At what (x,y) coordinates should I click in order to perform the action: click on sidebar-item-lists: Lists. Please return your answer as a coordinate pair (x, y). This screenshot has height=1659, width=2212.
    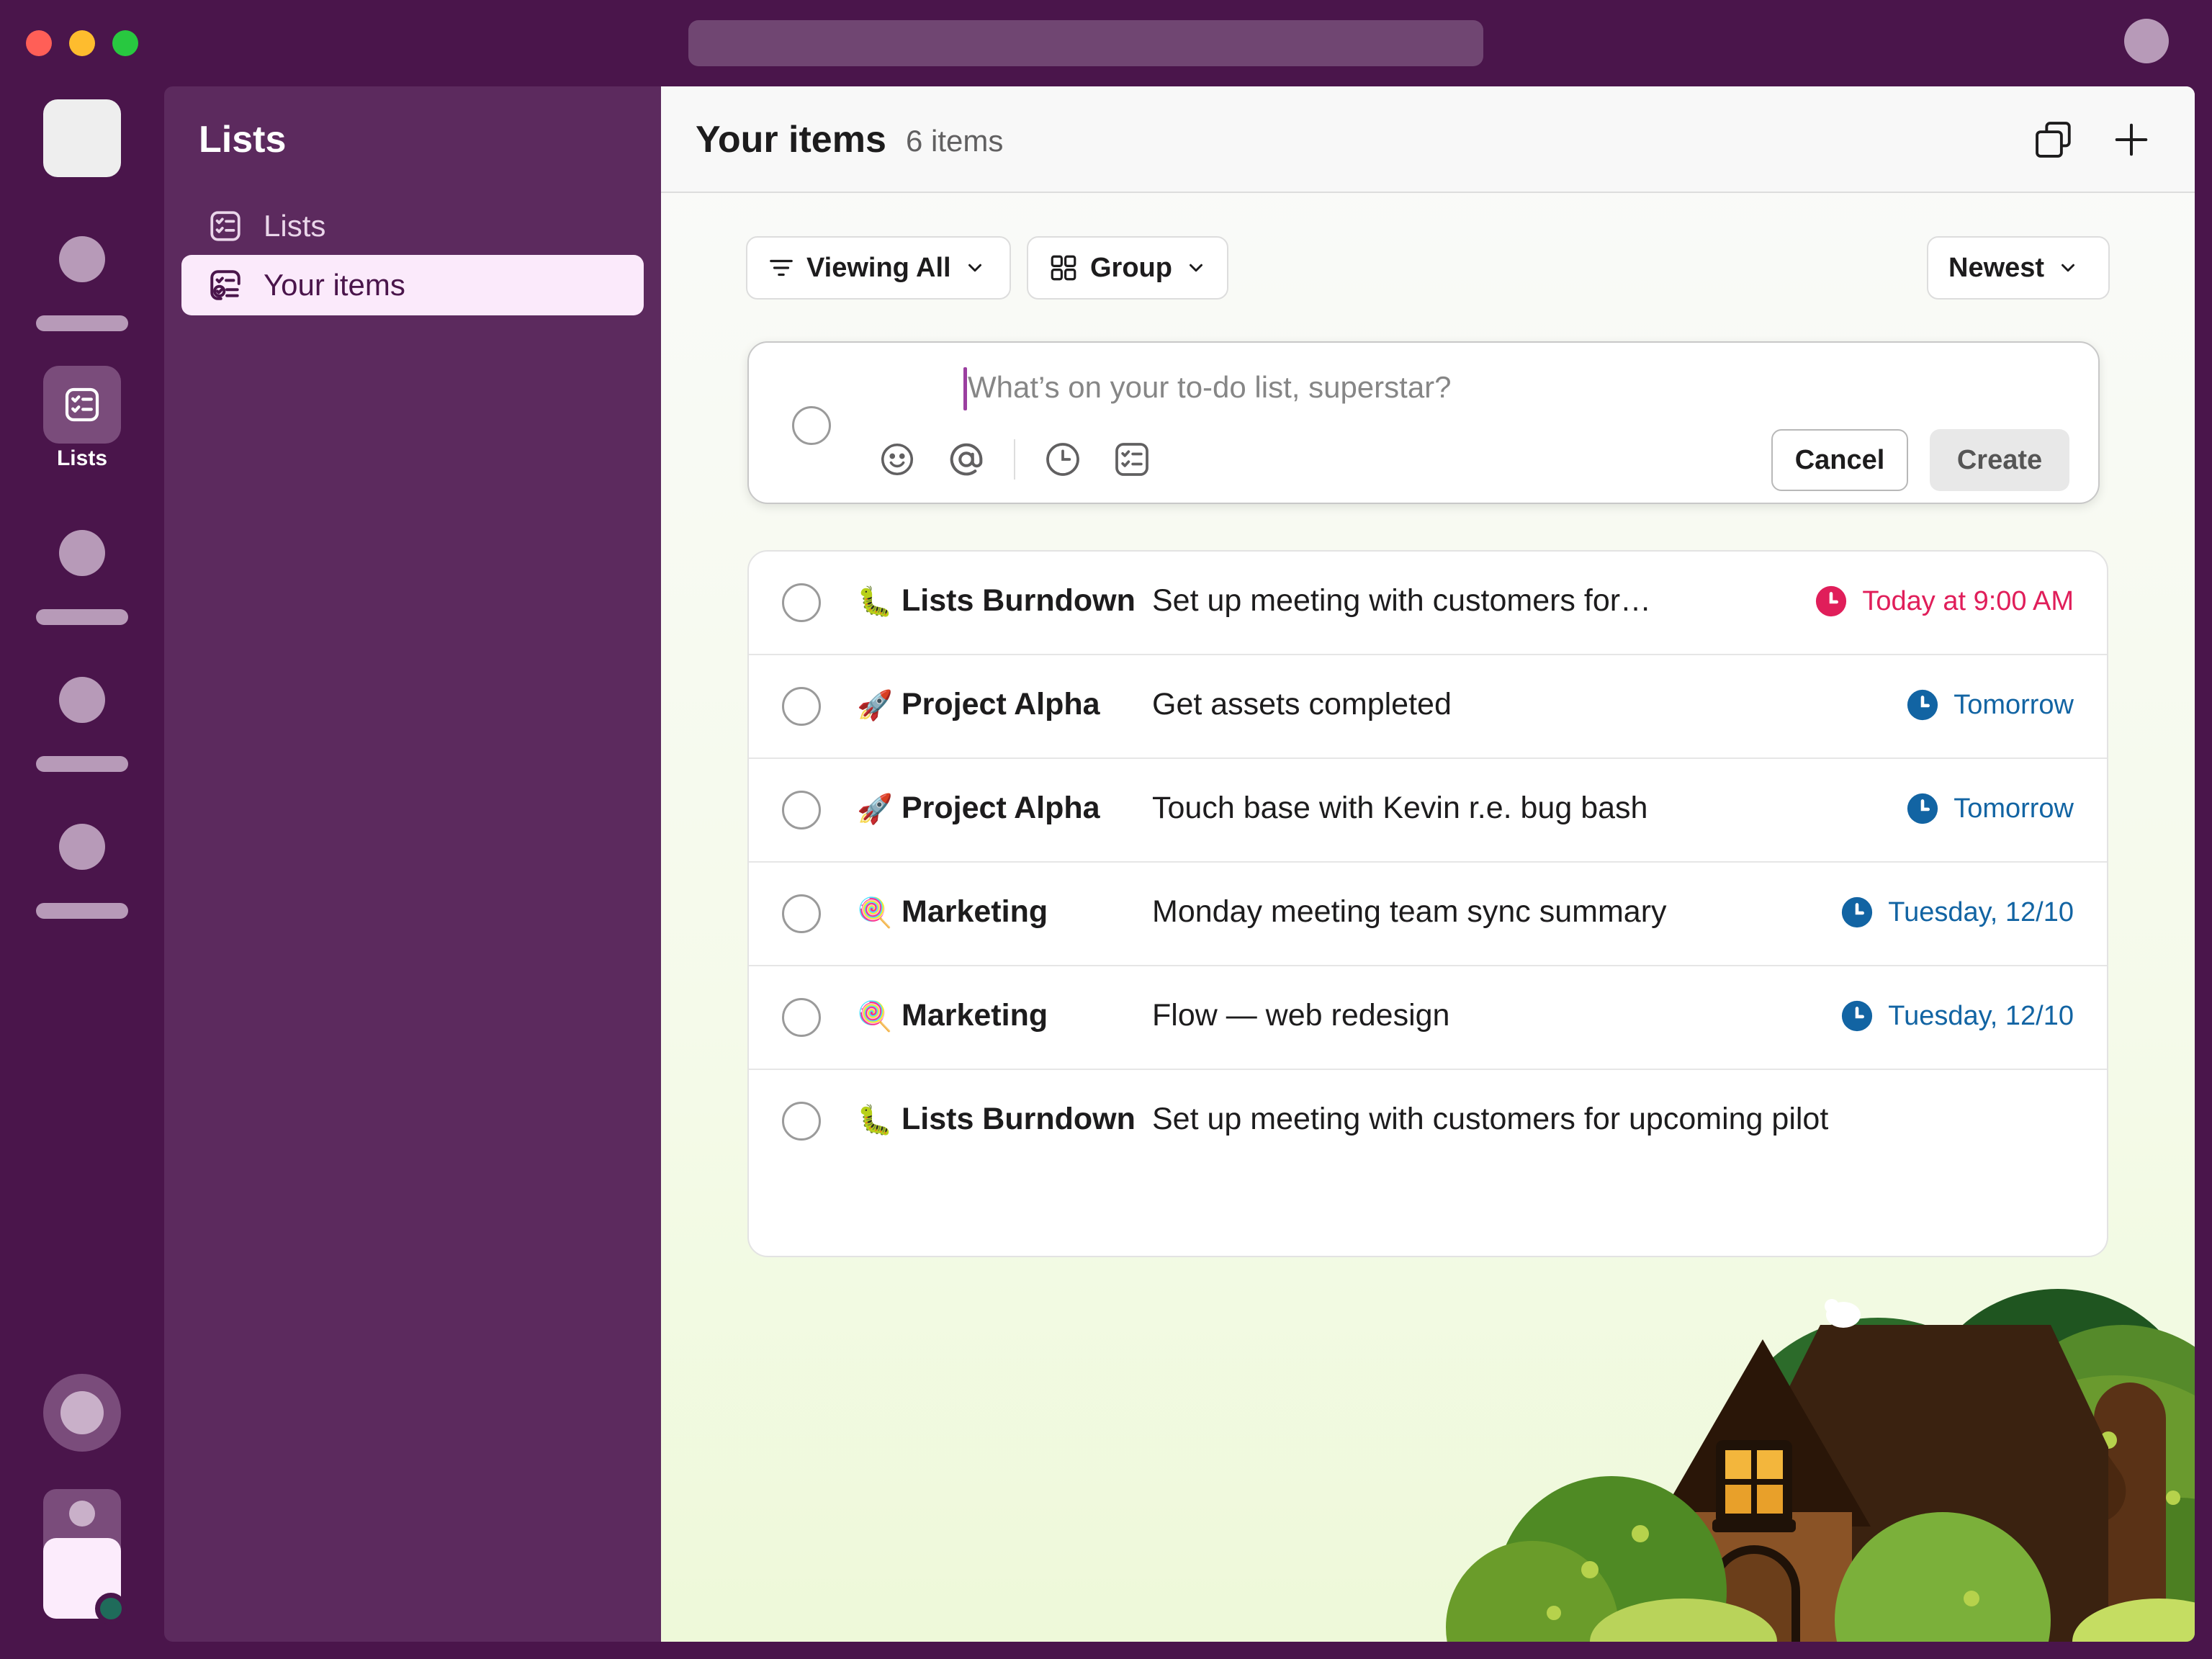
    Looking at the image, I should click on (412, 226).